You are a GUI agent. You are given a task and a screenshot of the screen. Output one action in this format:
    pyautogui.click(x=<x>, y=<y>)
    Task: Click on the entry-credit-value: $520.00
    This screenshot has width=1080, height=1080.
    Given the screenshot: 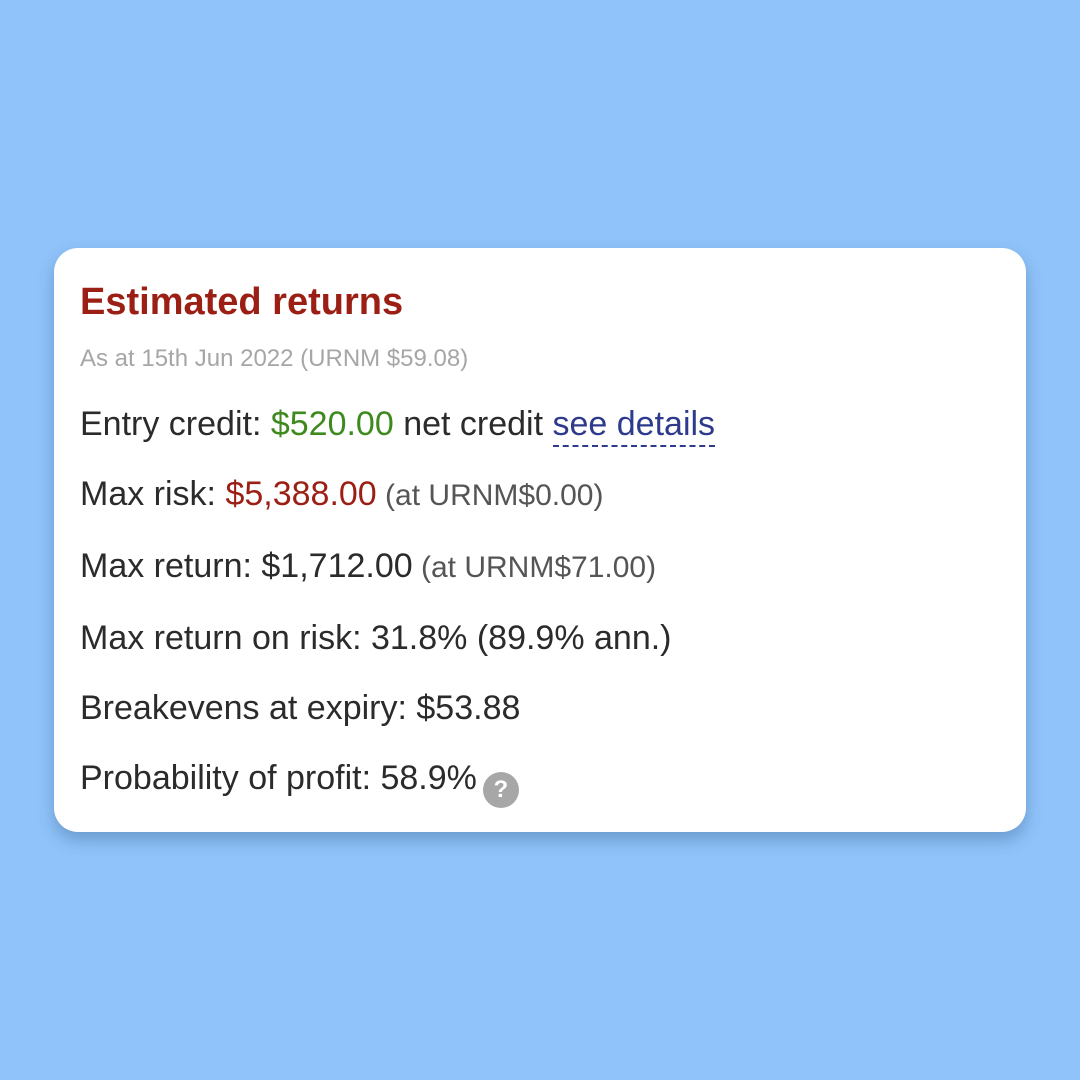 What is the action you would take?
    pyautogui.click(x=332, y=424)
    